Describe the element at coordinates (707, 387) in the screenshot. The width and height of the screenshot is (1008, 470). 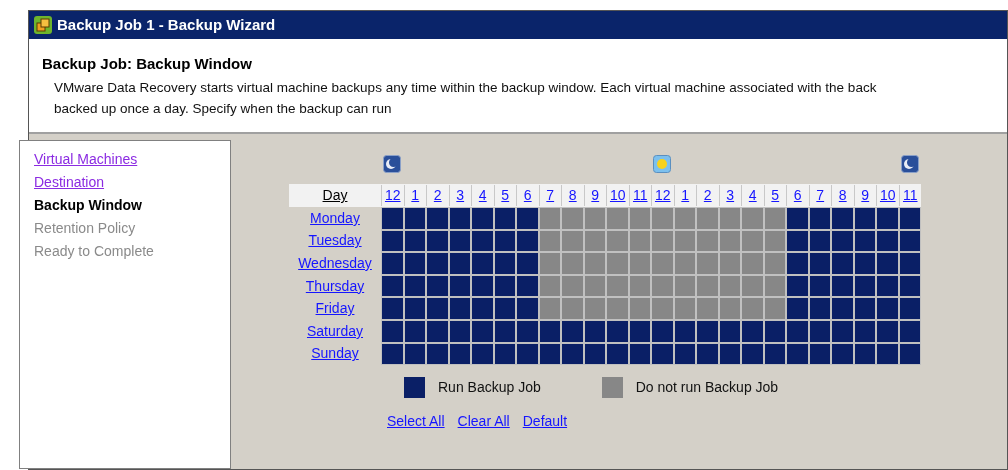
I see `legend-label: Do not run Backup Job` at that location.